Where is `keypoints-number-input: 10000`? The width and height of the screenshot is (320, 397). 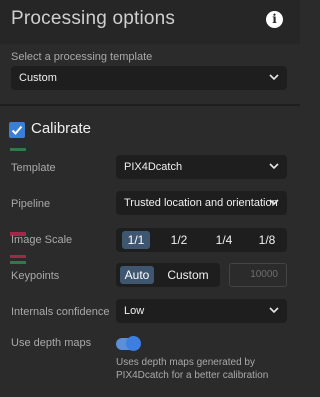 keypoints-number-input: 10000 is located at coordinates (258, 275).